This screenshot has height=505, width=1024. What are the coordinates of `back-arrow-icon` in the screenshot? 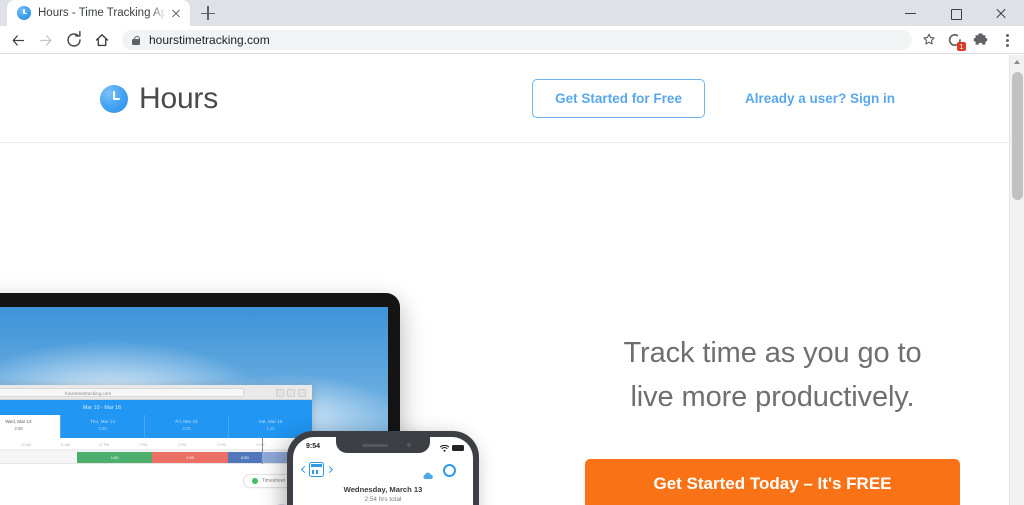 It's located at (18, 40).